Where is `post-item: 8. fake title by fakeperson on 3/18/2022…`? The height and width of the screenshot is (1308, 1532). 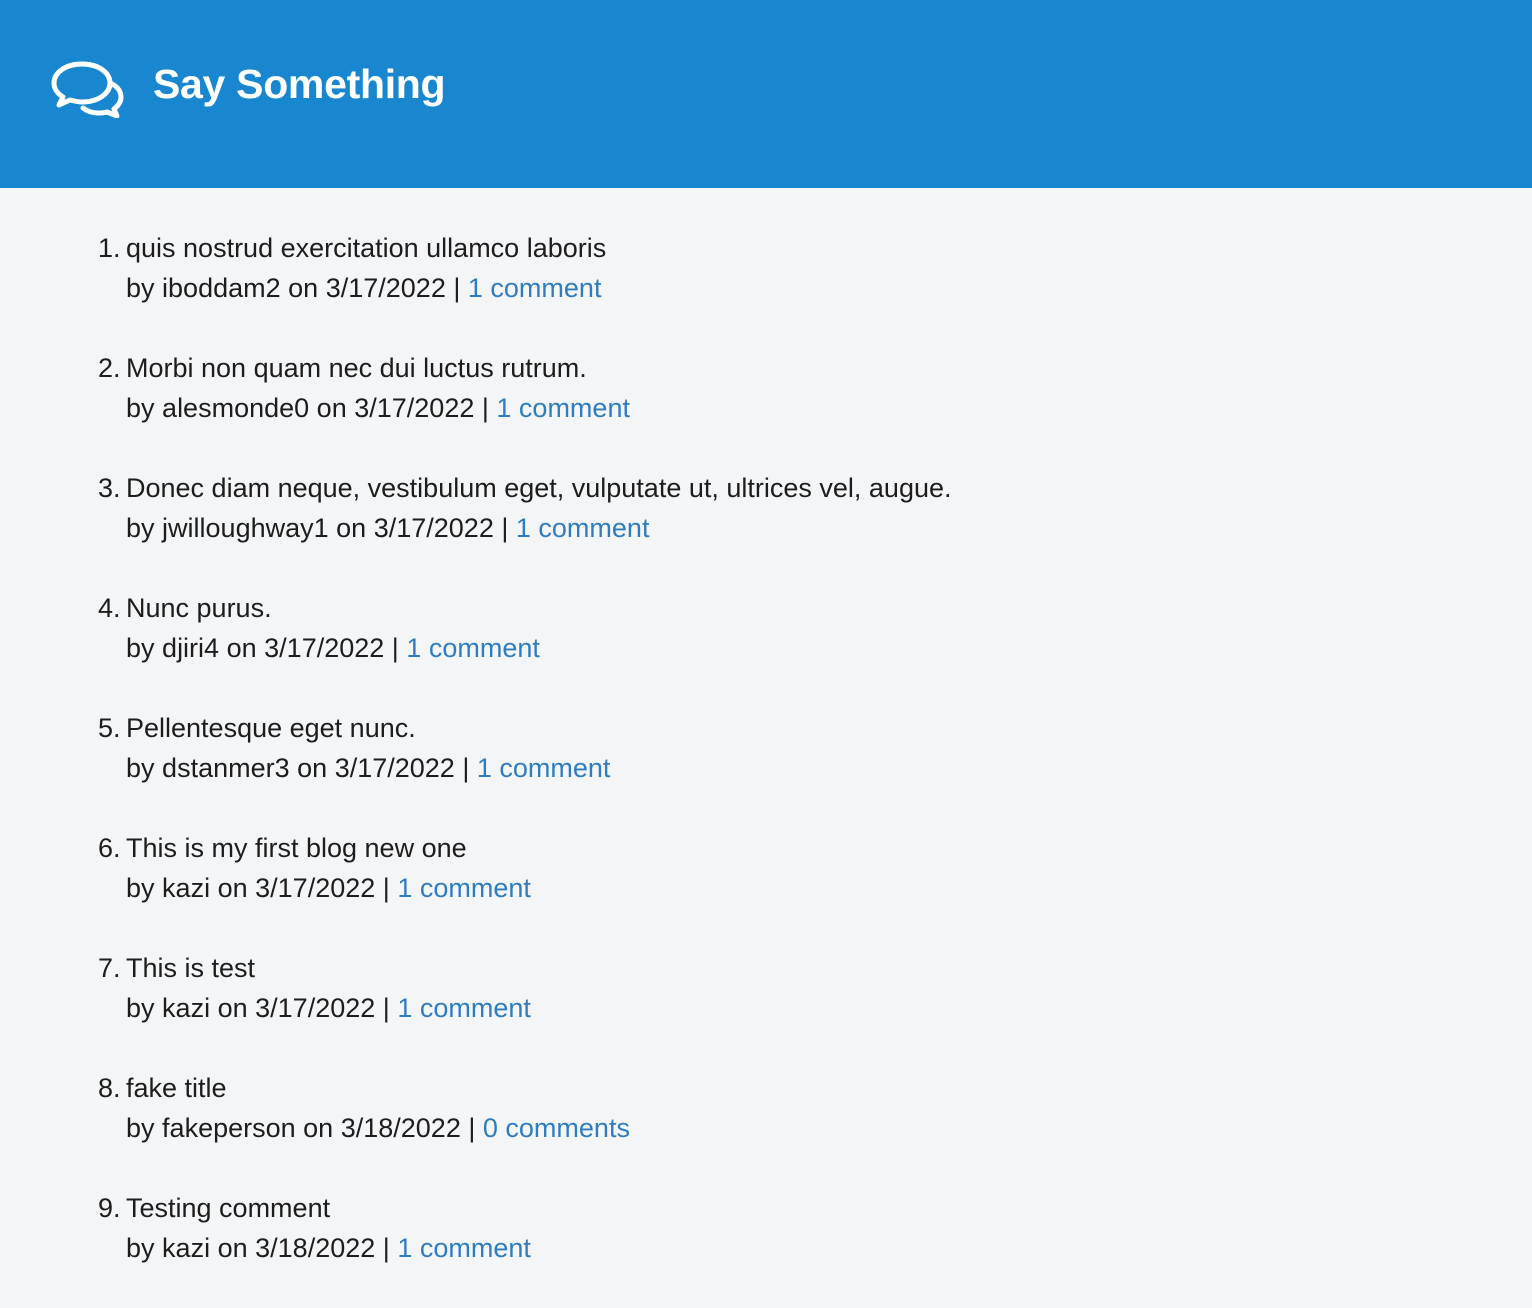 post-item: 8. fake title by fakeperson on 3/18/2022… is located at coordinates (600, 1128).